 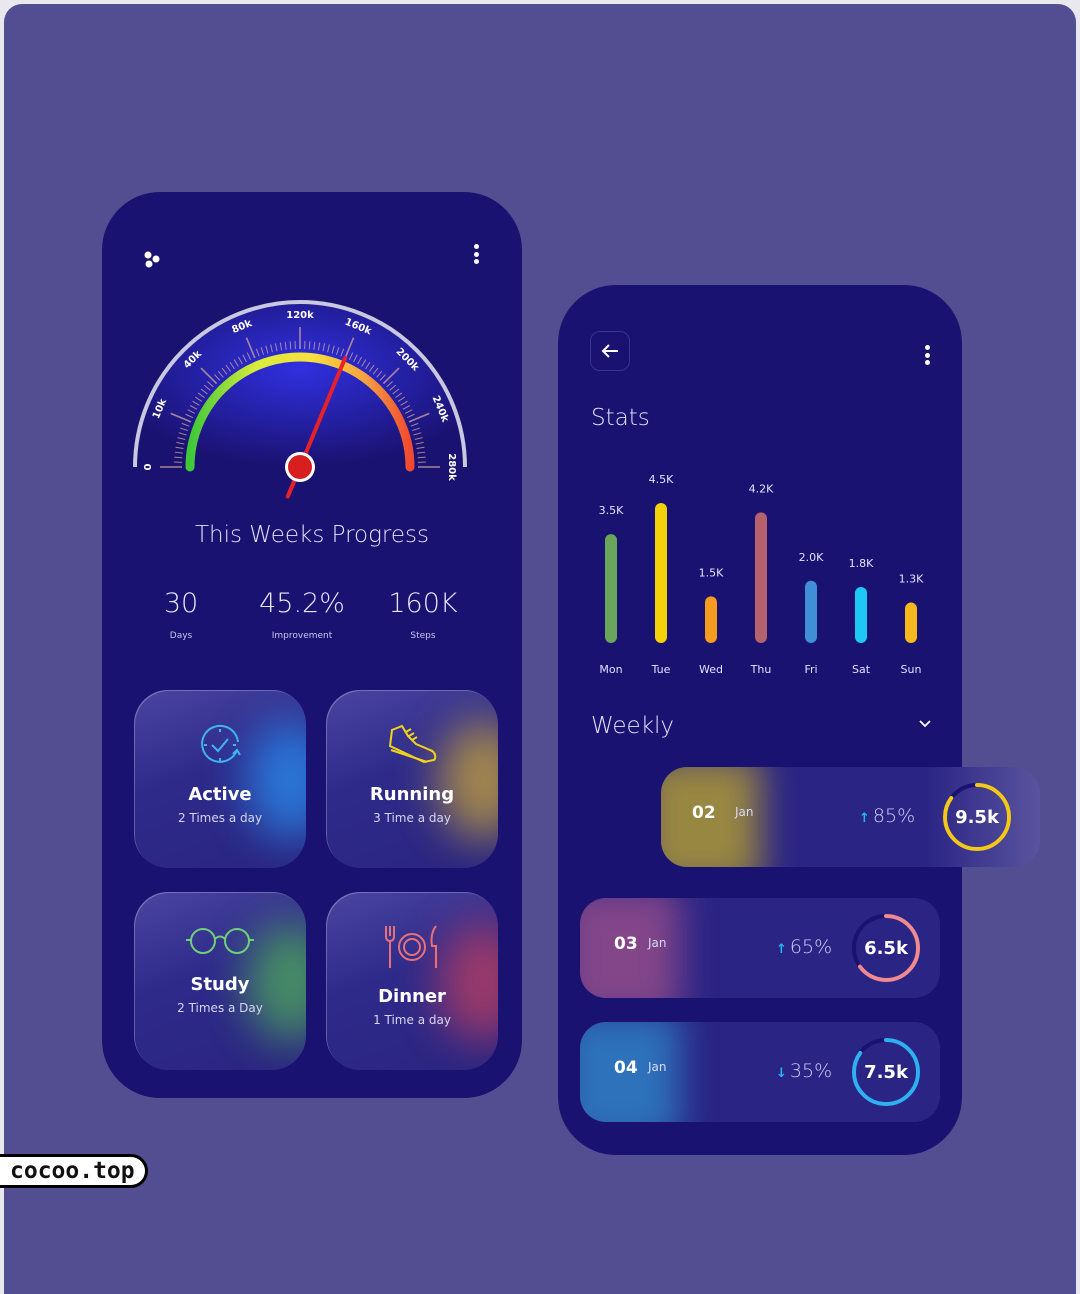 What do you see at coordinates (850, 817) in the screenshot?
I see `weekly-entry: 02 Jan ↑85% 9.5k` at bounding box center [850, 817].